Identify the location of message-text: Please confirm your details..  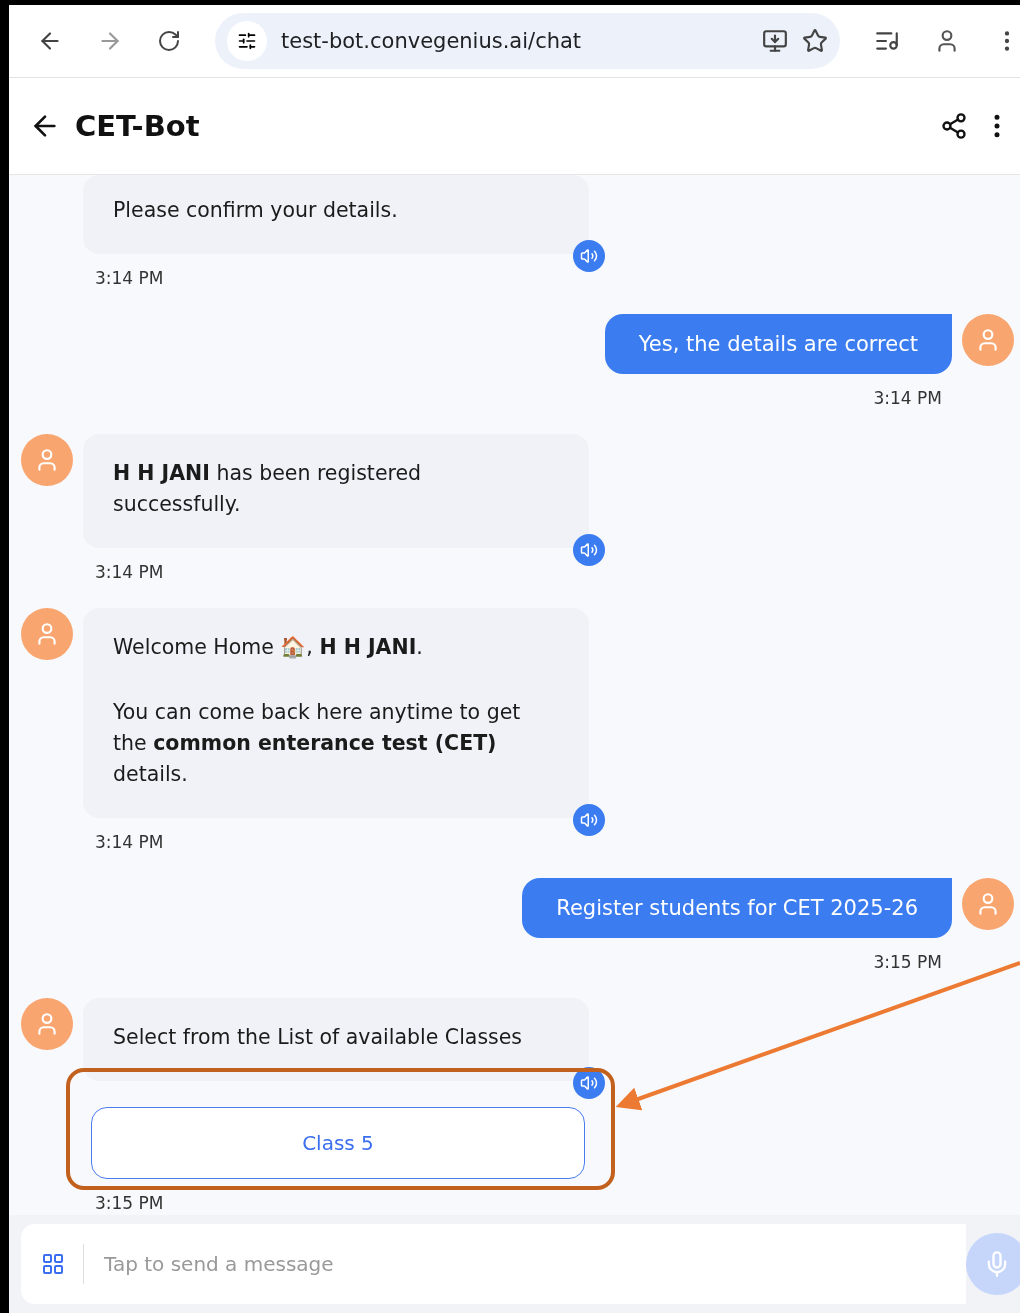
(256, 210).